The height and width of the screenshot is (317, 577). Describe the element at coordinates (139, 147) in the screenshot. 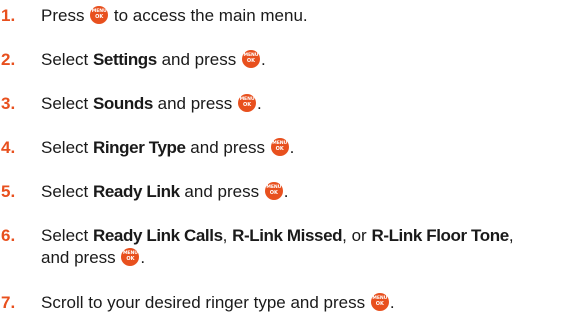

I see `menu-option-ringer-type: Ringer Type` at that location.